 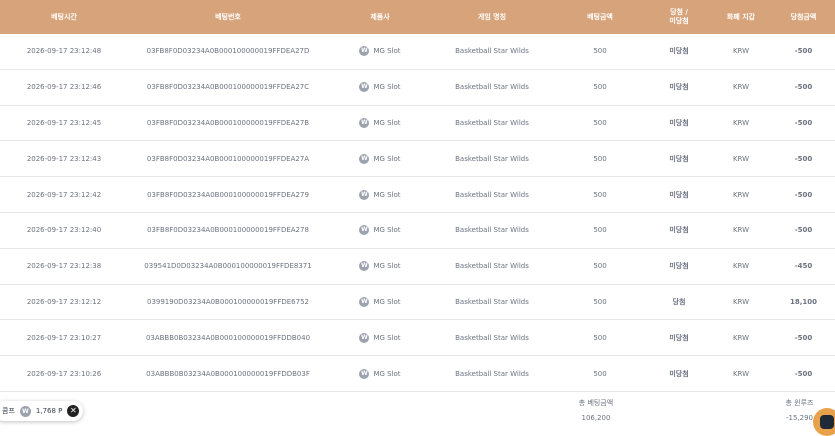 What do you see at coordinates (600, 17) in the screenshot?
I see `header-bet-amount: 베팅금액` at bounding box center [600, 17].